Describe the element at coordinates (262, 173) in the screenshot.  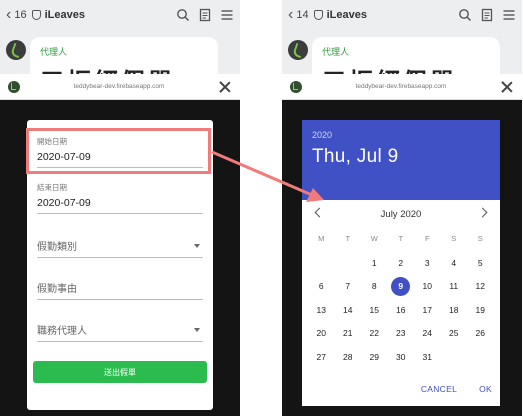
I see `arrow-line` at that location.